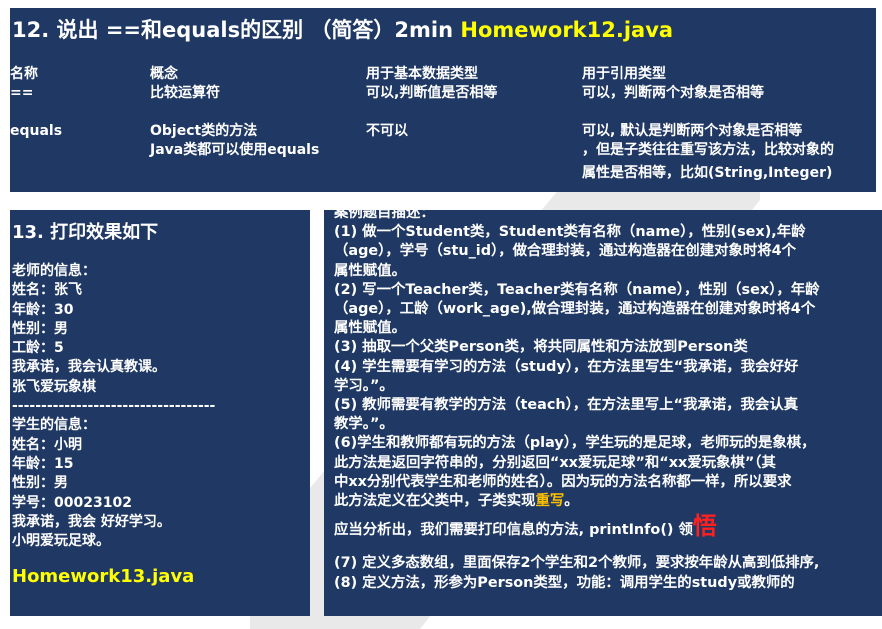 Image resolution: width=882 pixels, height=629 pixels. What do you see at coordinates (565, 251) in the screenshot?
I see `req-line: （age），学号（stu_id），做合理封装，通过构造器在创建对象时将4个` at bounding box center [565, 251].